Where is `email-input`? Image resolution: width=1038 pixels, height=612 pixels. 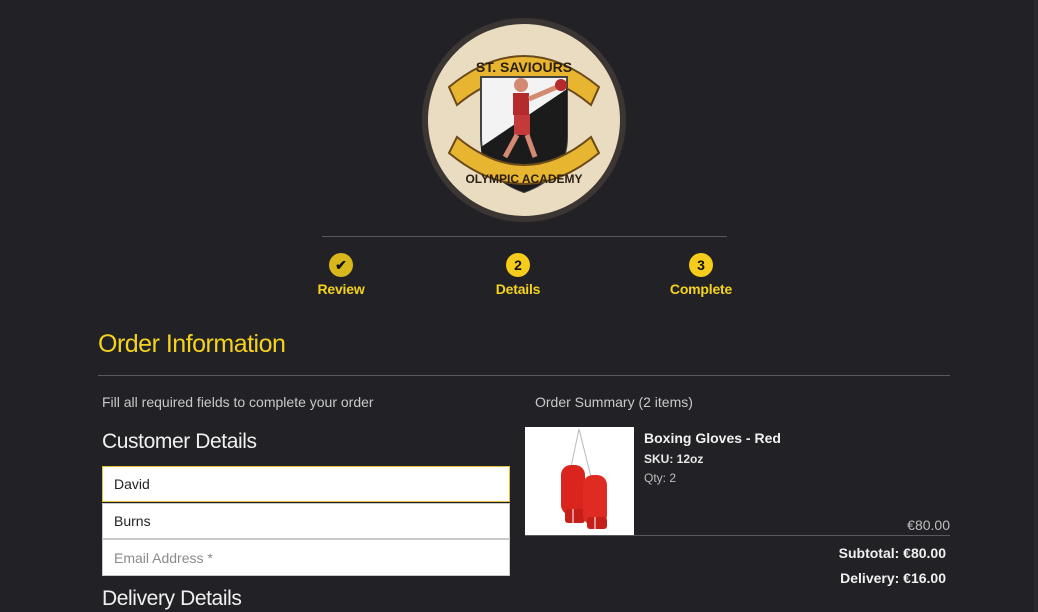
email-input is located at coordinates (306, 557).